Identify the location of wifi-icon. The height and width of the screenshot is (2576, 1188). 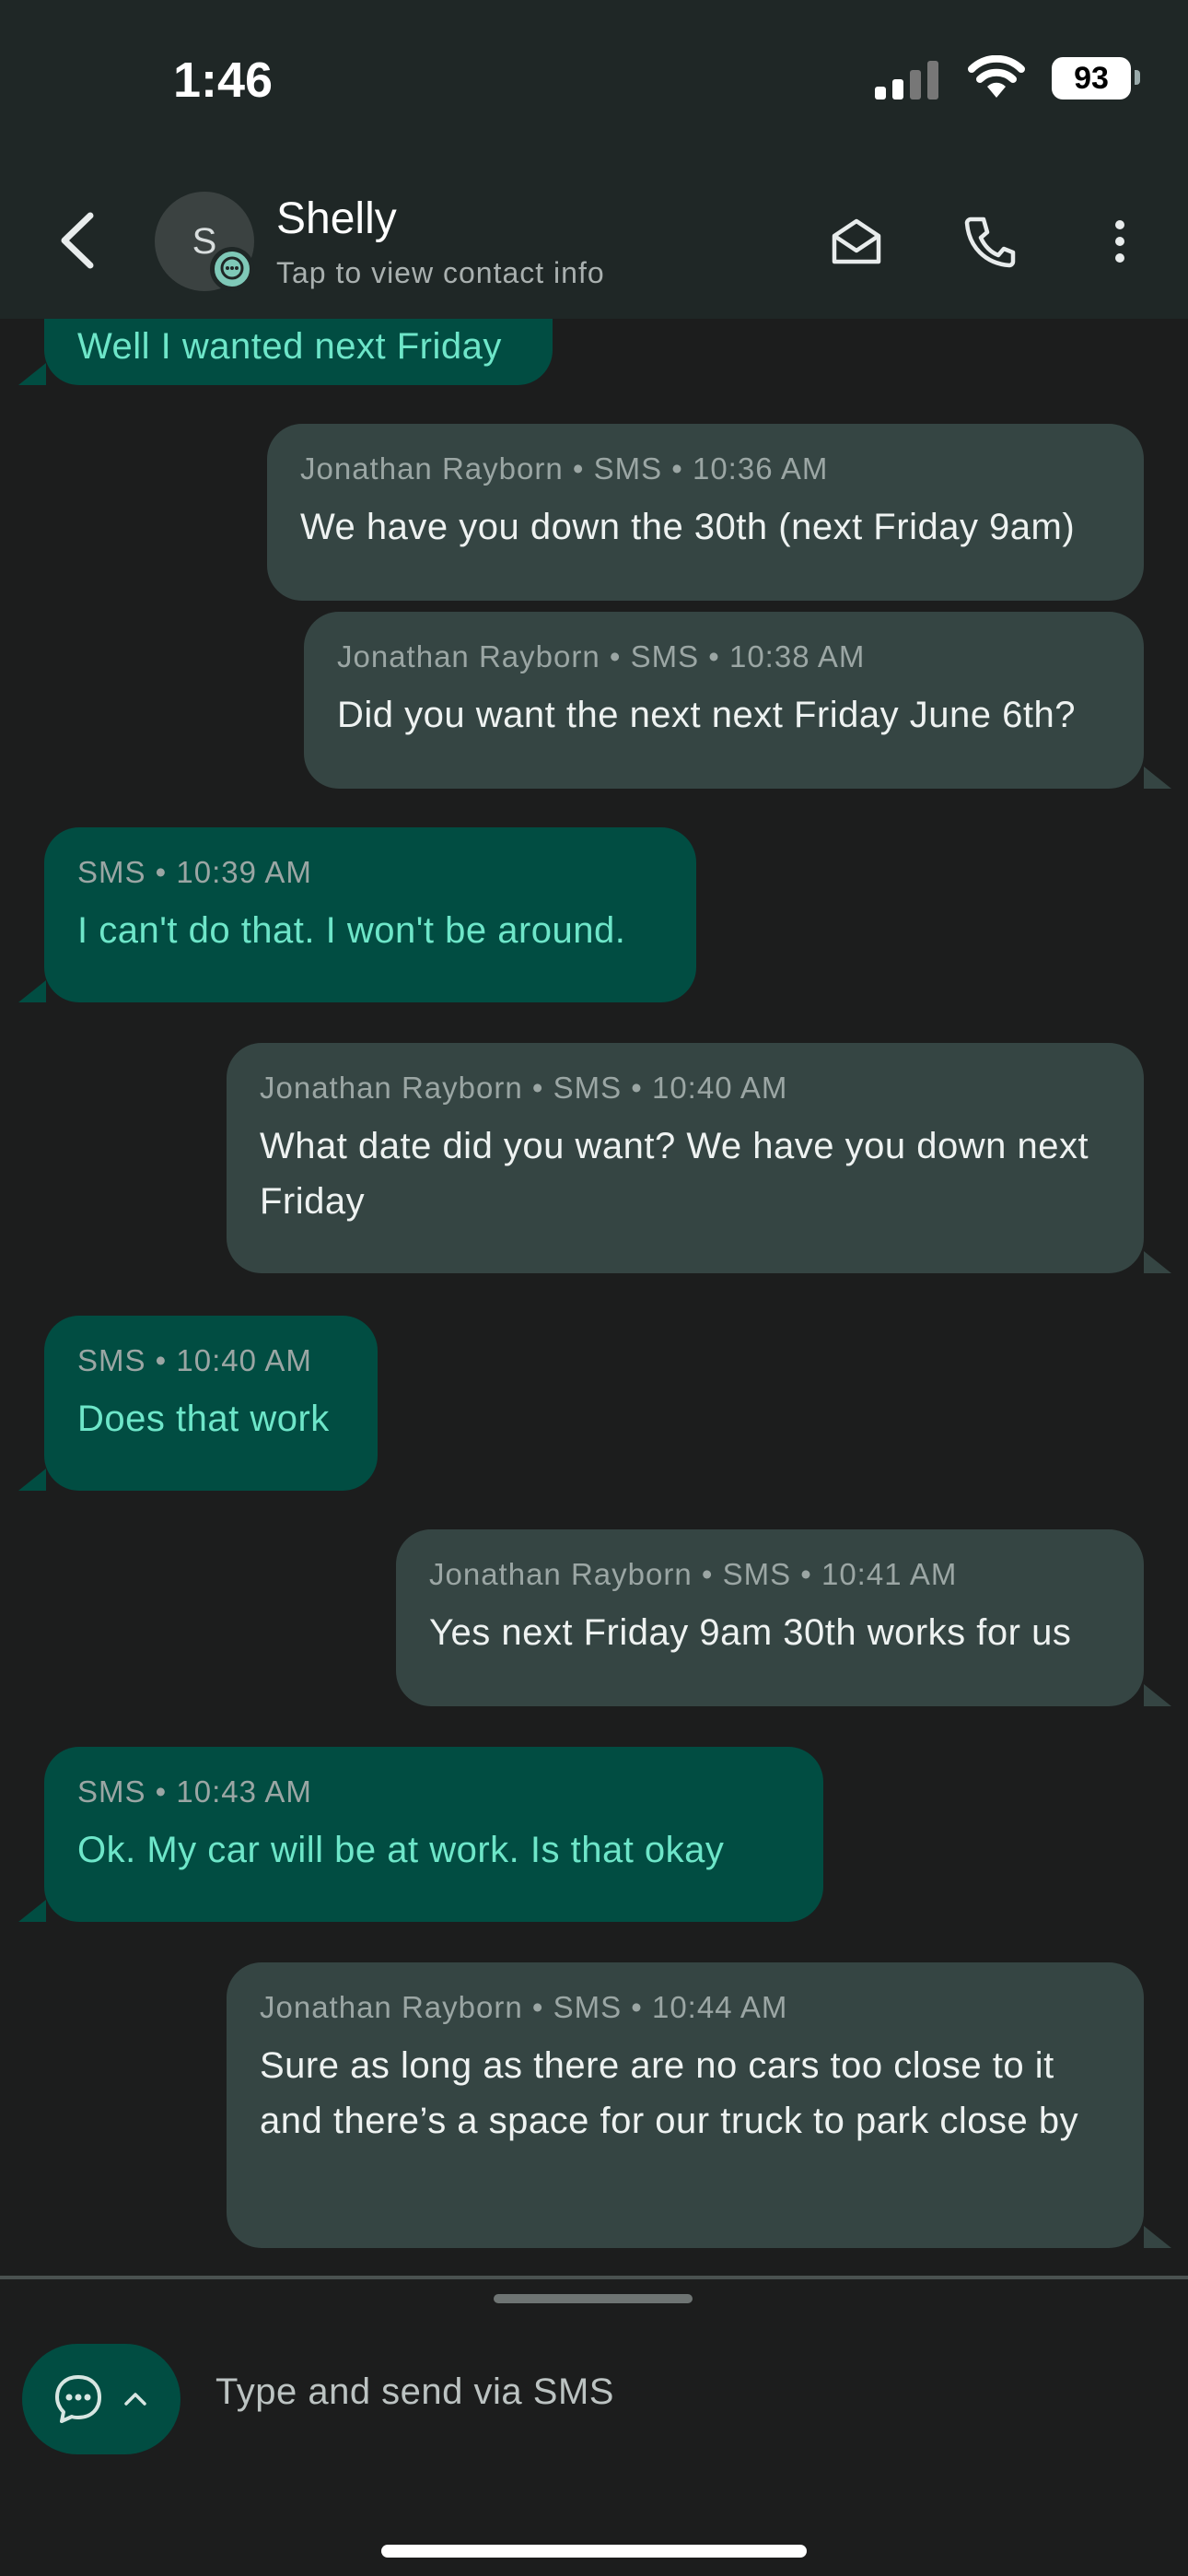
(996, 76).